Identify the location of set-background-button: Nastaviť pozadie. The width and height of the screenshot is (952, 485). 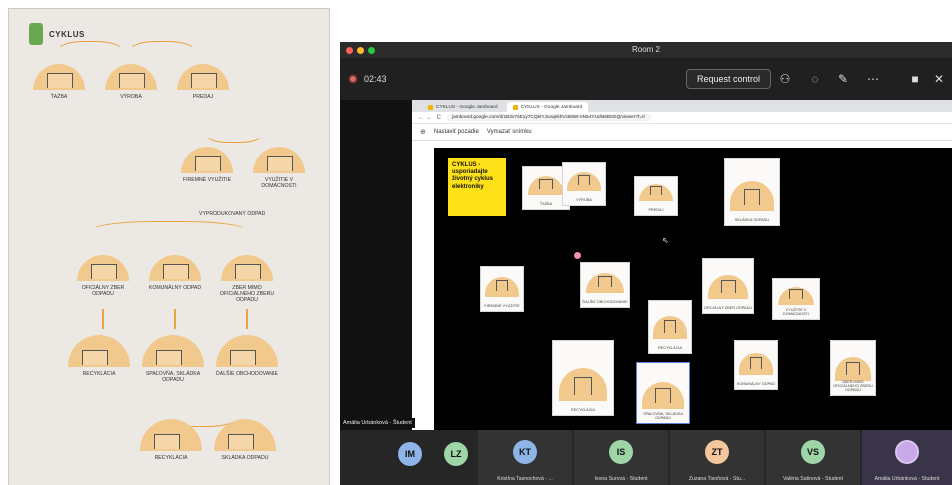
(456, 132).